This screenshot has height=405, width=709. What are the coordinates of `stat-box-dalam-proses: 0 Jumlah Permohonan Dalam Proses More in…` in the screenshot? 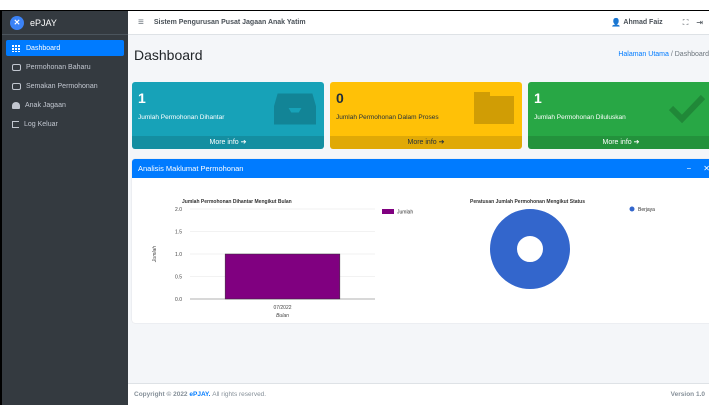 It's located at (426, 115).